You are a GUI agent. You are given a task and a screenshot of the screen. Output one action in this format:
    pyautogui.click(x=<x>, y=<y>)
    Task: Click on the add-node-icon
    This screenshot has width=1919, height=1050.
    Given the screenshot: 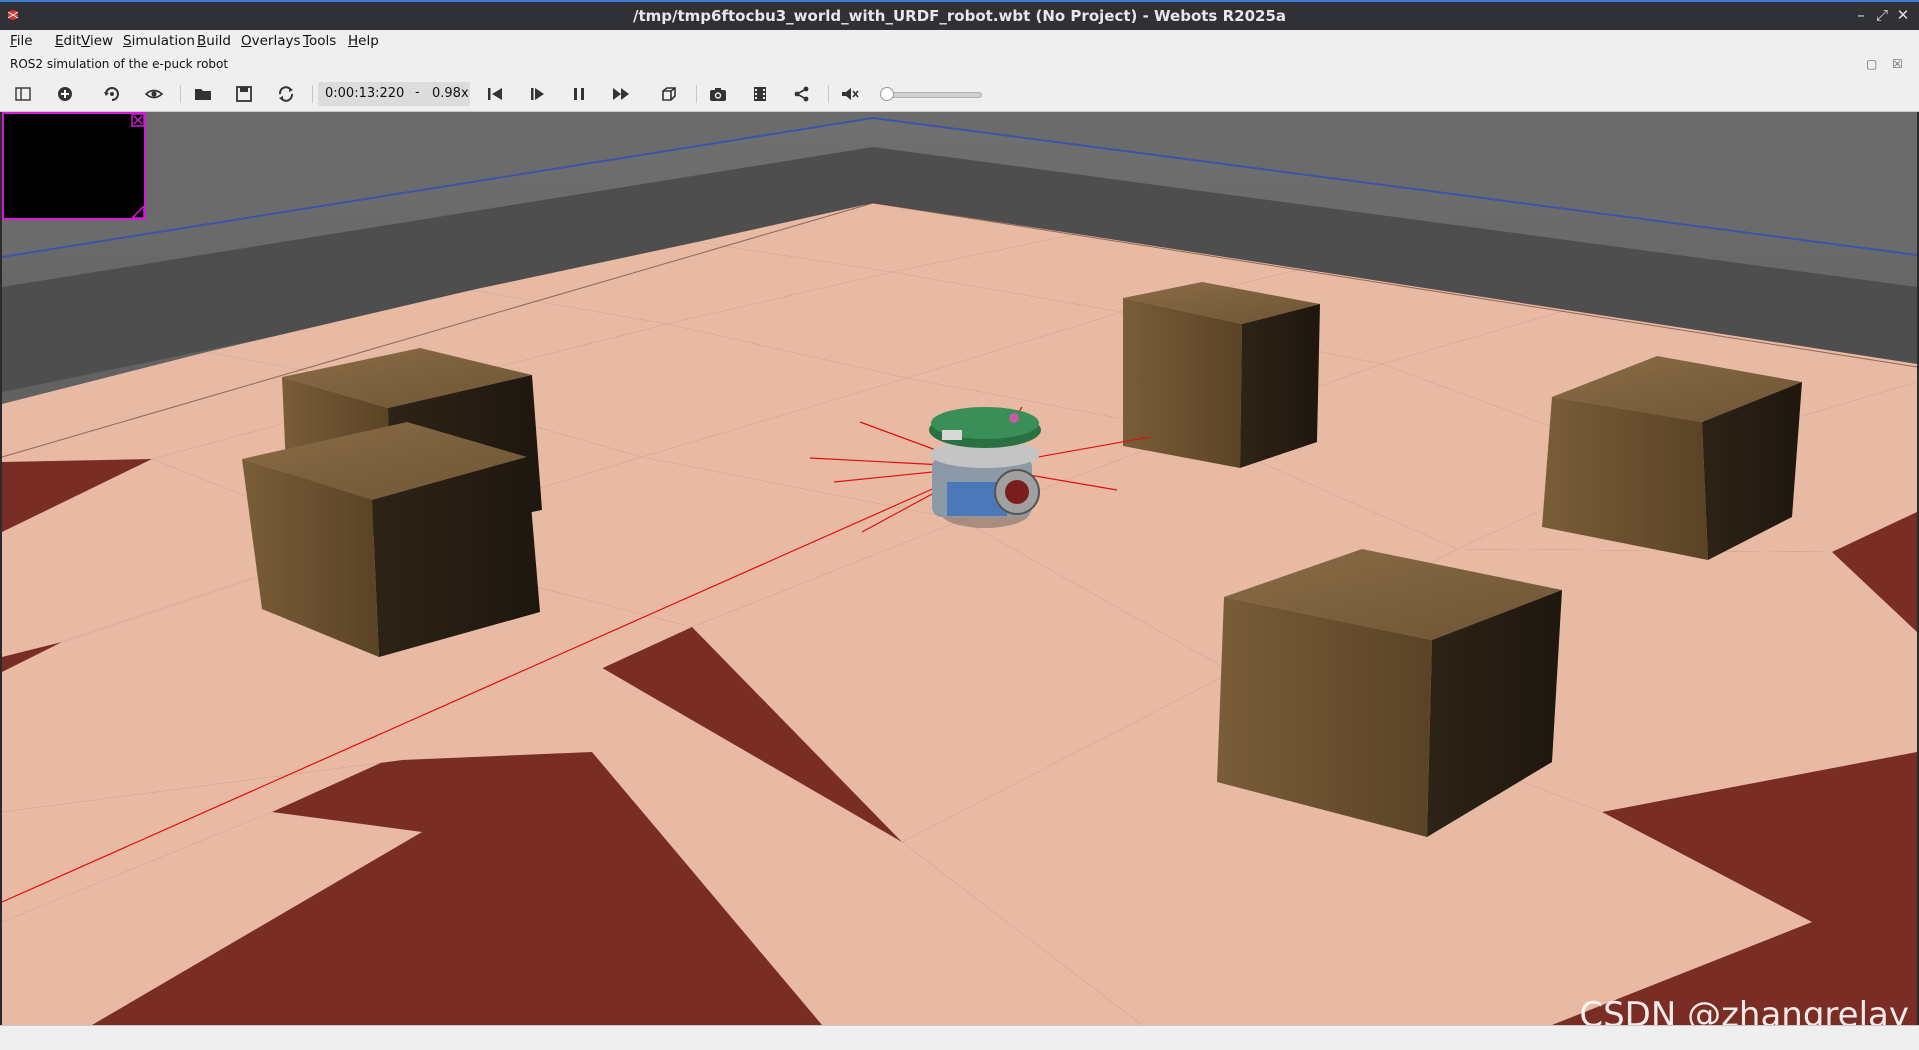 What is the action you would take?
    pyautogui.click(x=65, y=94)
    